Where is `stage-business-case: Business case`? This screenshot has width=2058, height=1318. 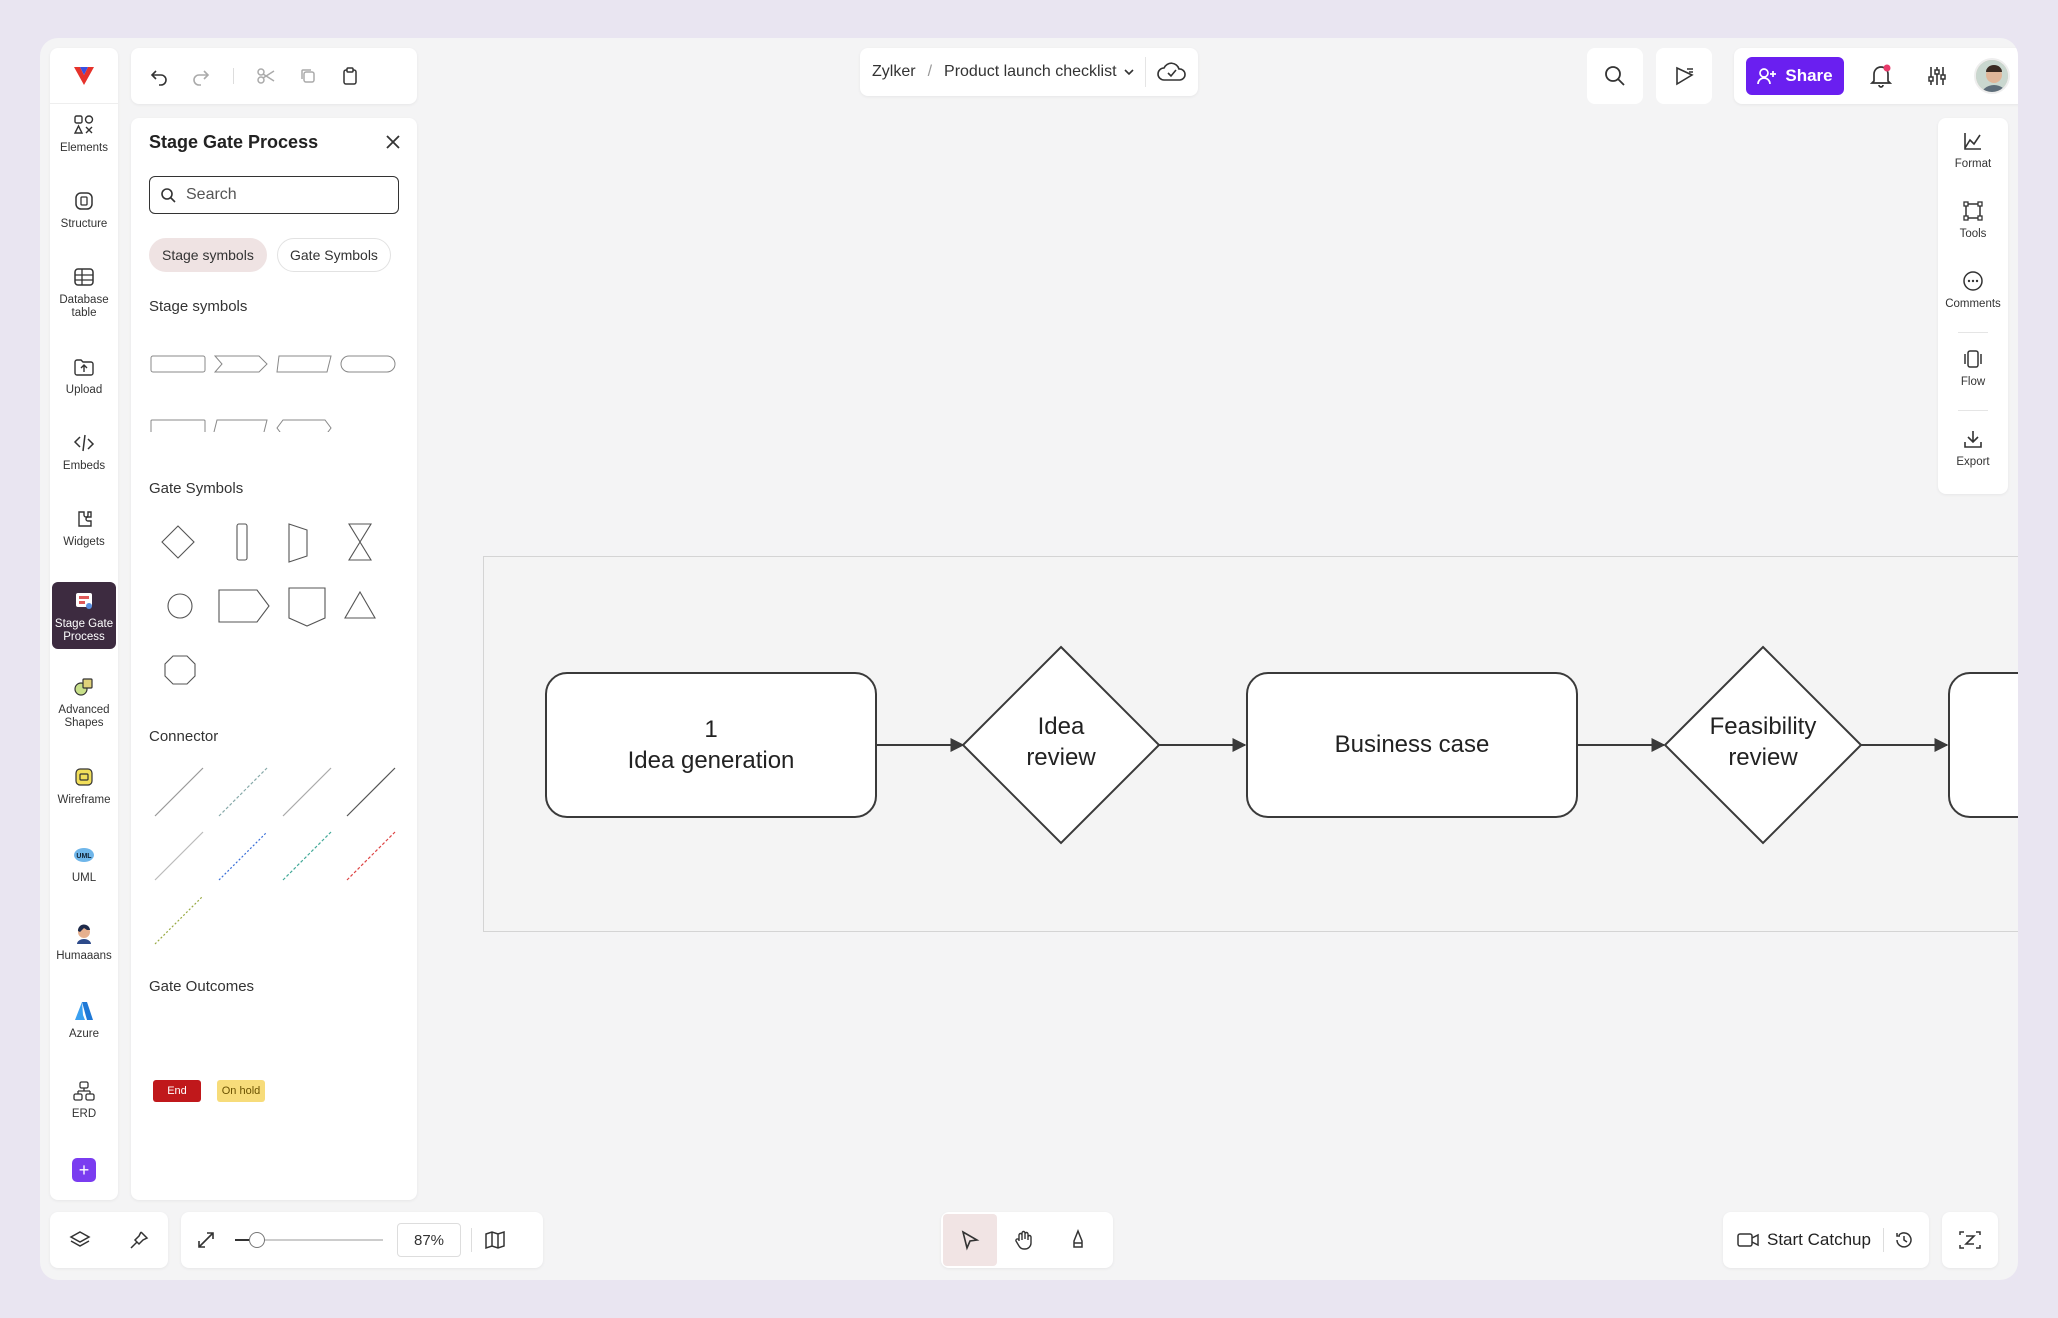 stage-business-case: Business case is located at coordinates (1412, 745).